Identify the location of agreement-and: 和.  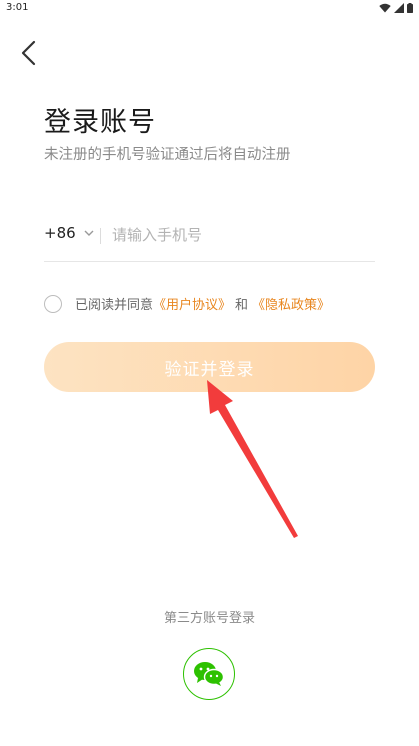
(242, 305).